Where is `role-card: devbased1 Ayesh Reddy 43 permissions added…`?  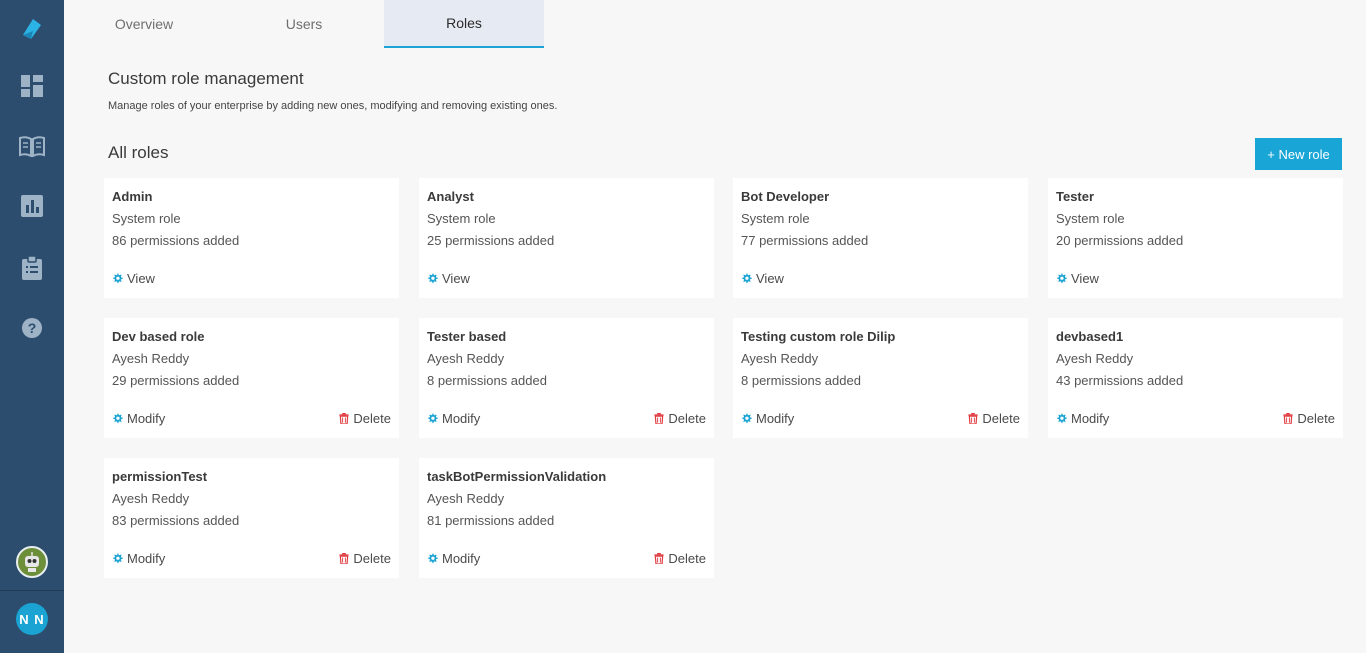
role-card: devbased1 Ayesh Reddy 43 permissions added… is located at coordinates (1195, 378).